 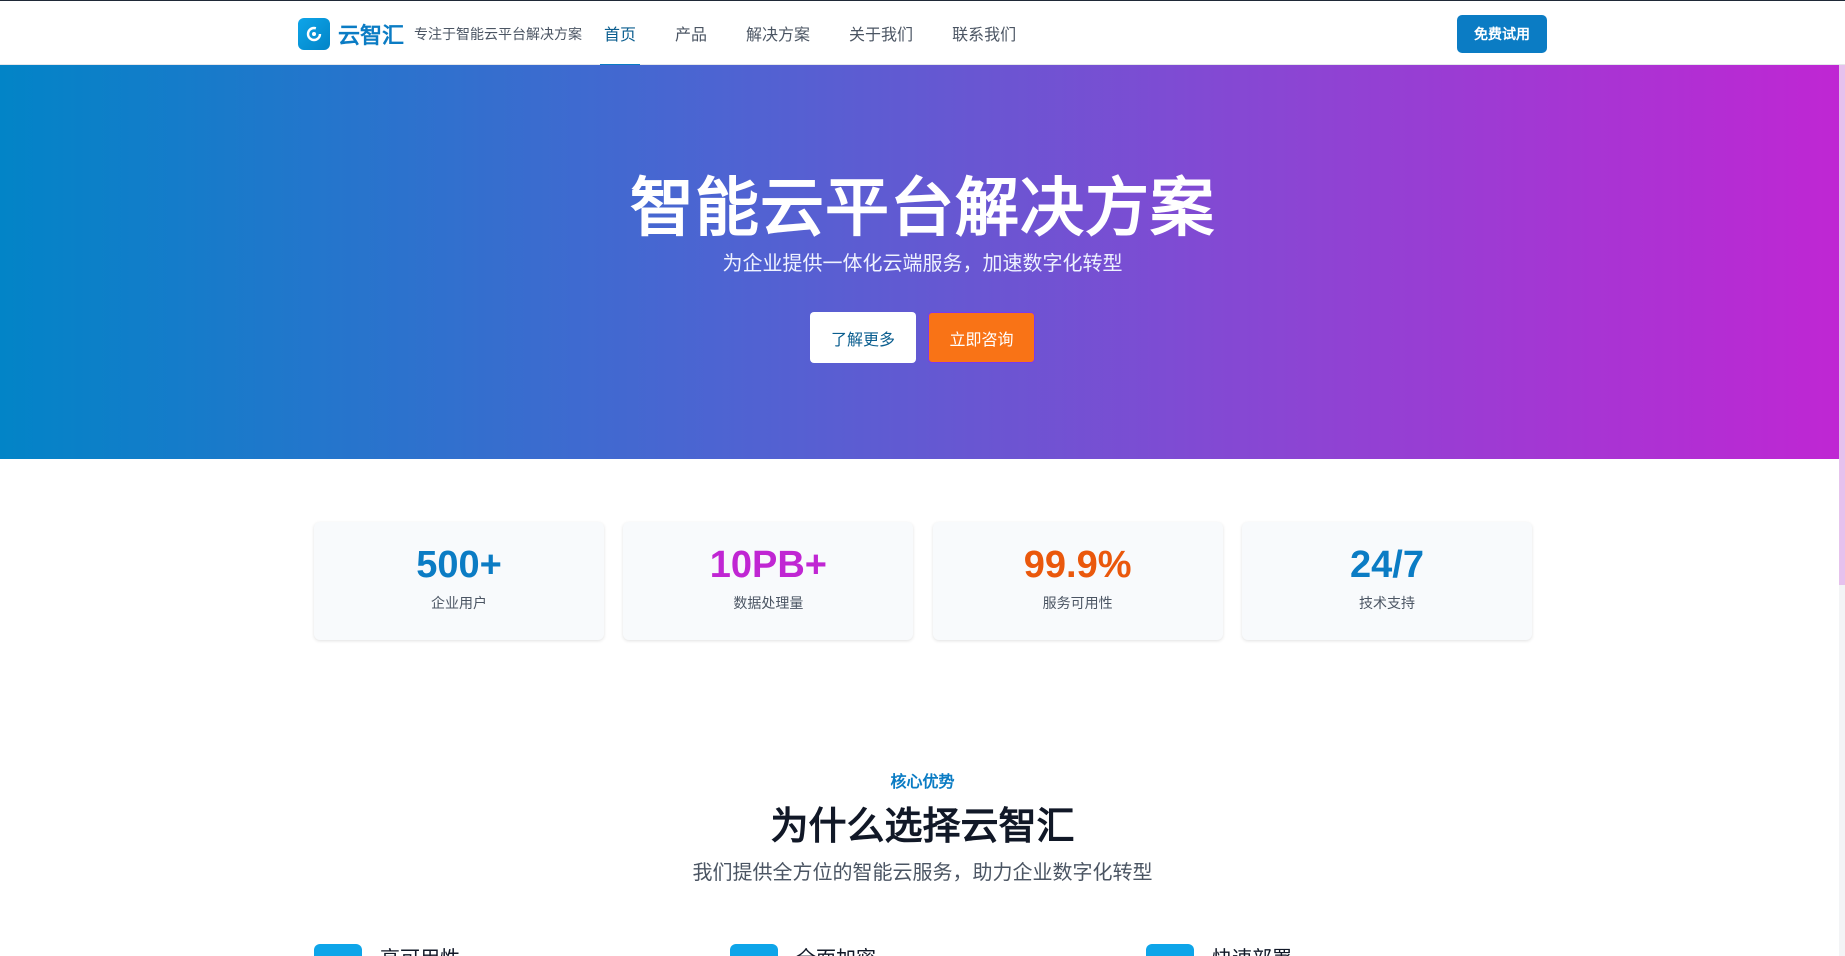 I want to click on brand-tagline: 专注于智能云平台解决方案, so click(x=498, y=34).